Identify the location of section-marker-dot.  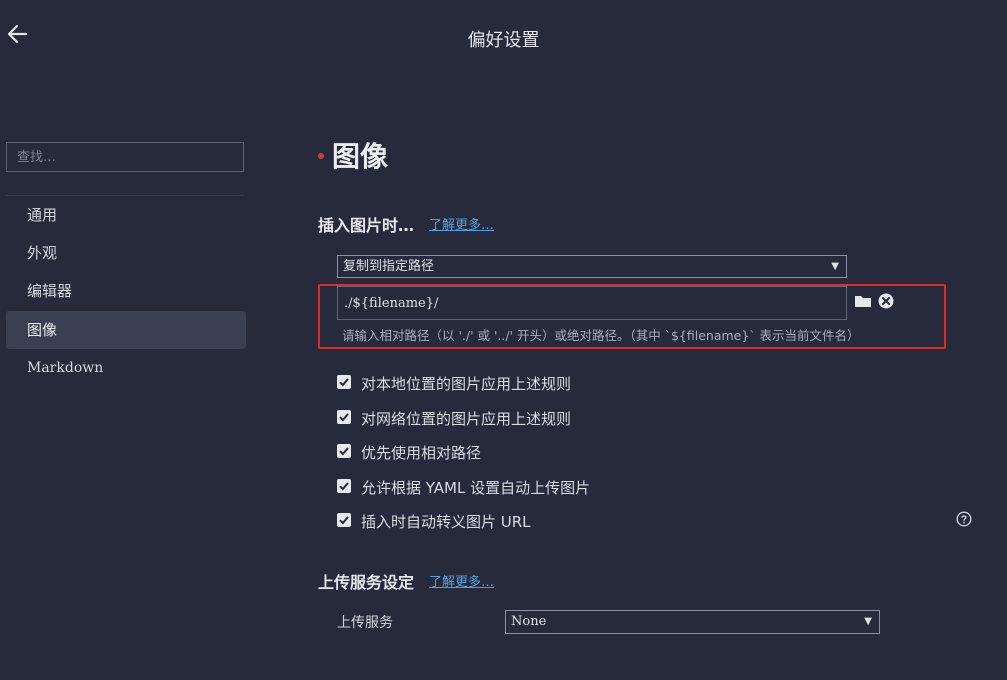
(321, 156).